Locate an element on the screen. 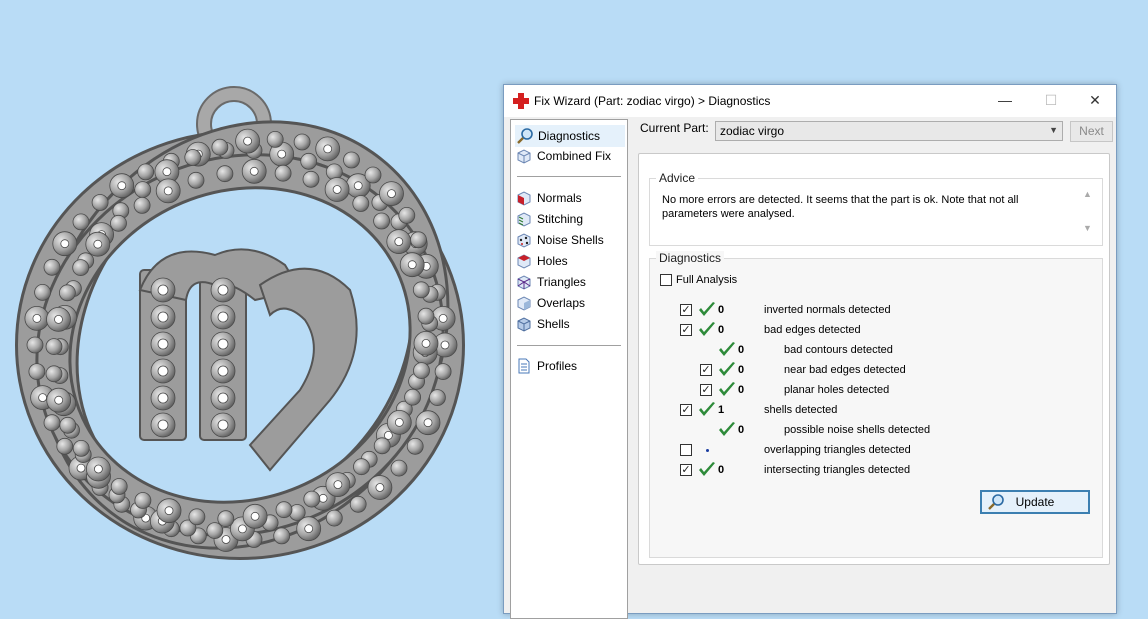  wizard-nav: Diagnostics Combined Fix Normals Stitchi is located at coordinates (569, 369).